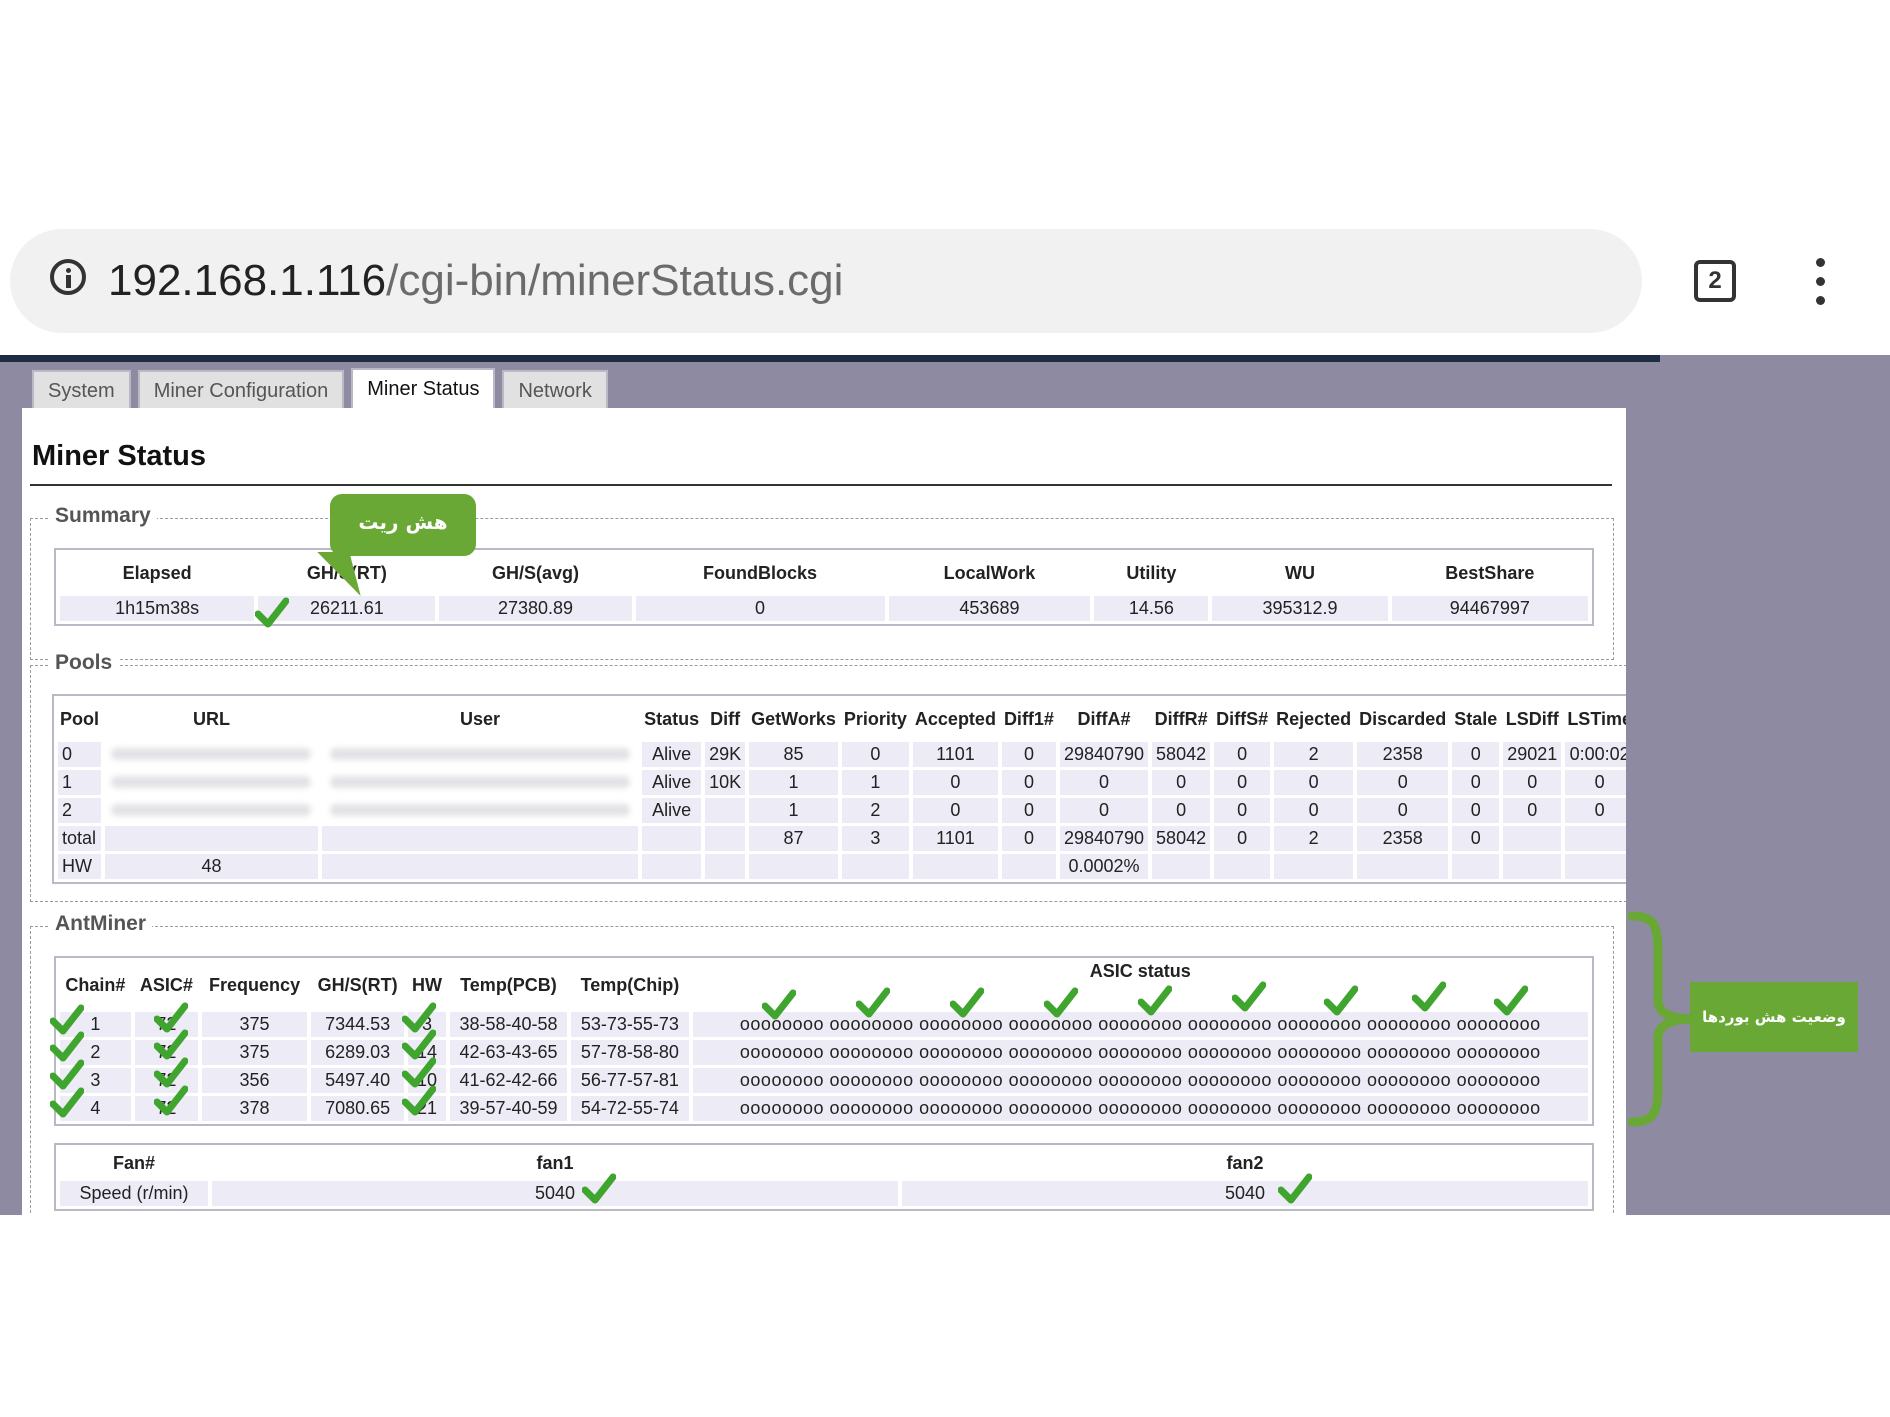  Describe the element at coordinates (630, 1108) in the screenshot. I see `chain-cell: 54-72-55-74` at that location.